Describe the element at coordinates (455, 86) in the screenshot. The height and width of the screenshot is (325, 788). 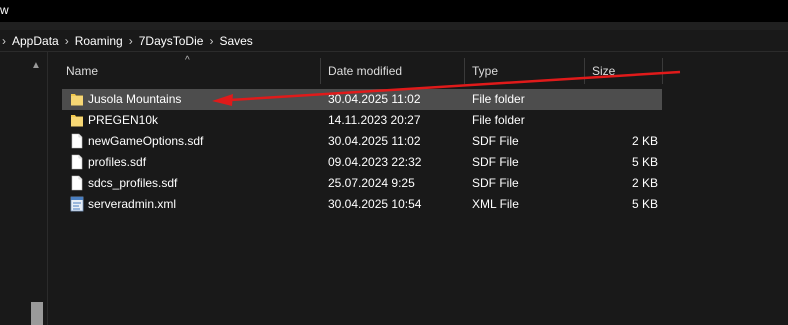
I see `annotation-arrow-line` at that location.